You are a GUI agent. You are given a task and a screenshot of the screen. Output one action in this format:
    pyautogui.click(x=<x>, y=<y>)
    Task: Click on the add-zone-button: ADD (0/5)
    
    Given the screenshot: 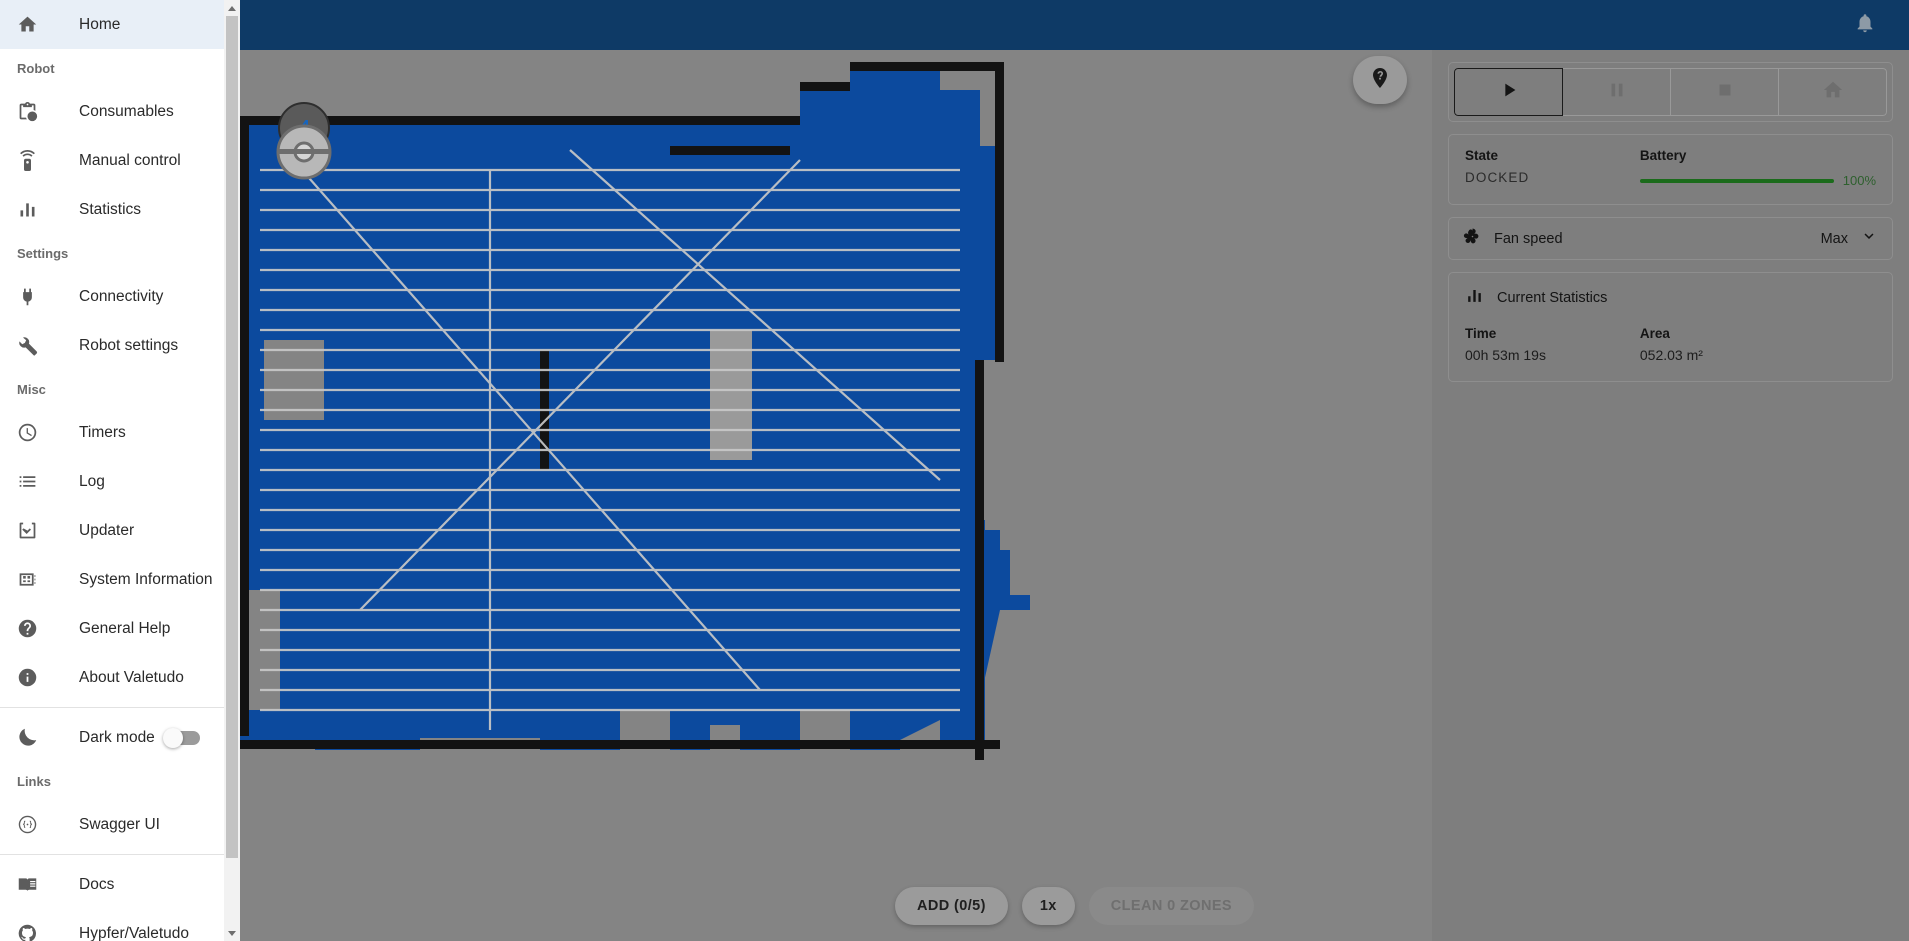 What is the action you would take?
    pyautogui.click(x=951, y=906)
    